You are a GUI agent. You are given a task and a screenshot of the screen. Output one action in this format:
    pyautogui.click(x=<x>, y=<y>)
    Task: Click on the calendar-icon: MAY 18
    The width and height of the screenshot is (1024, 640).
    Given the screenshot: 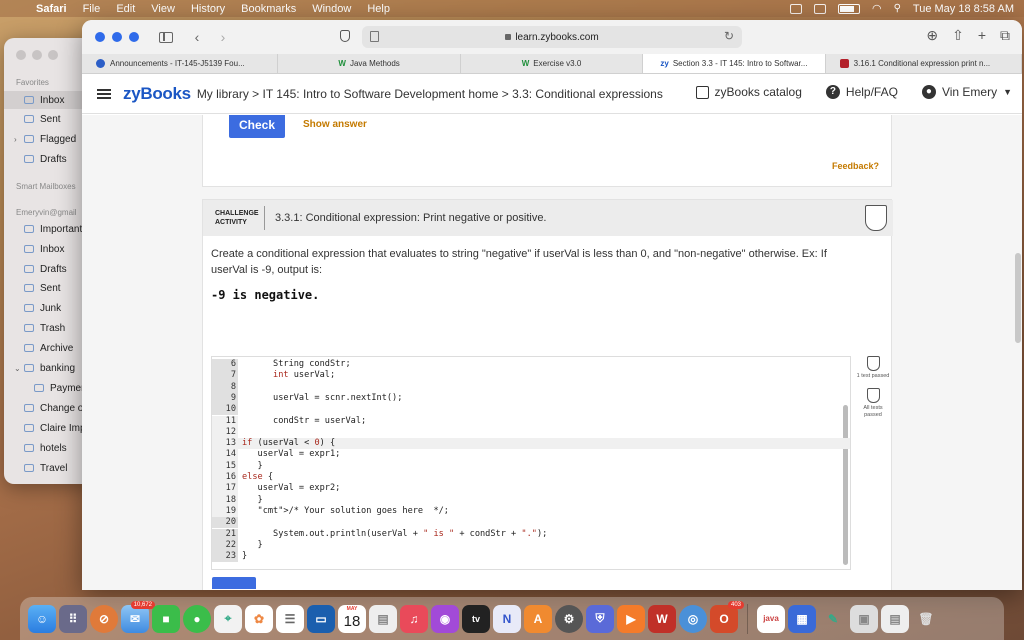 What is the action you would take?
    pyautogui.click(x=352, y=618)
    